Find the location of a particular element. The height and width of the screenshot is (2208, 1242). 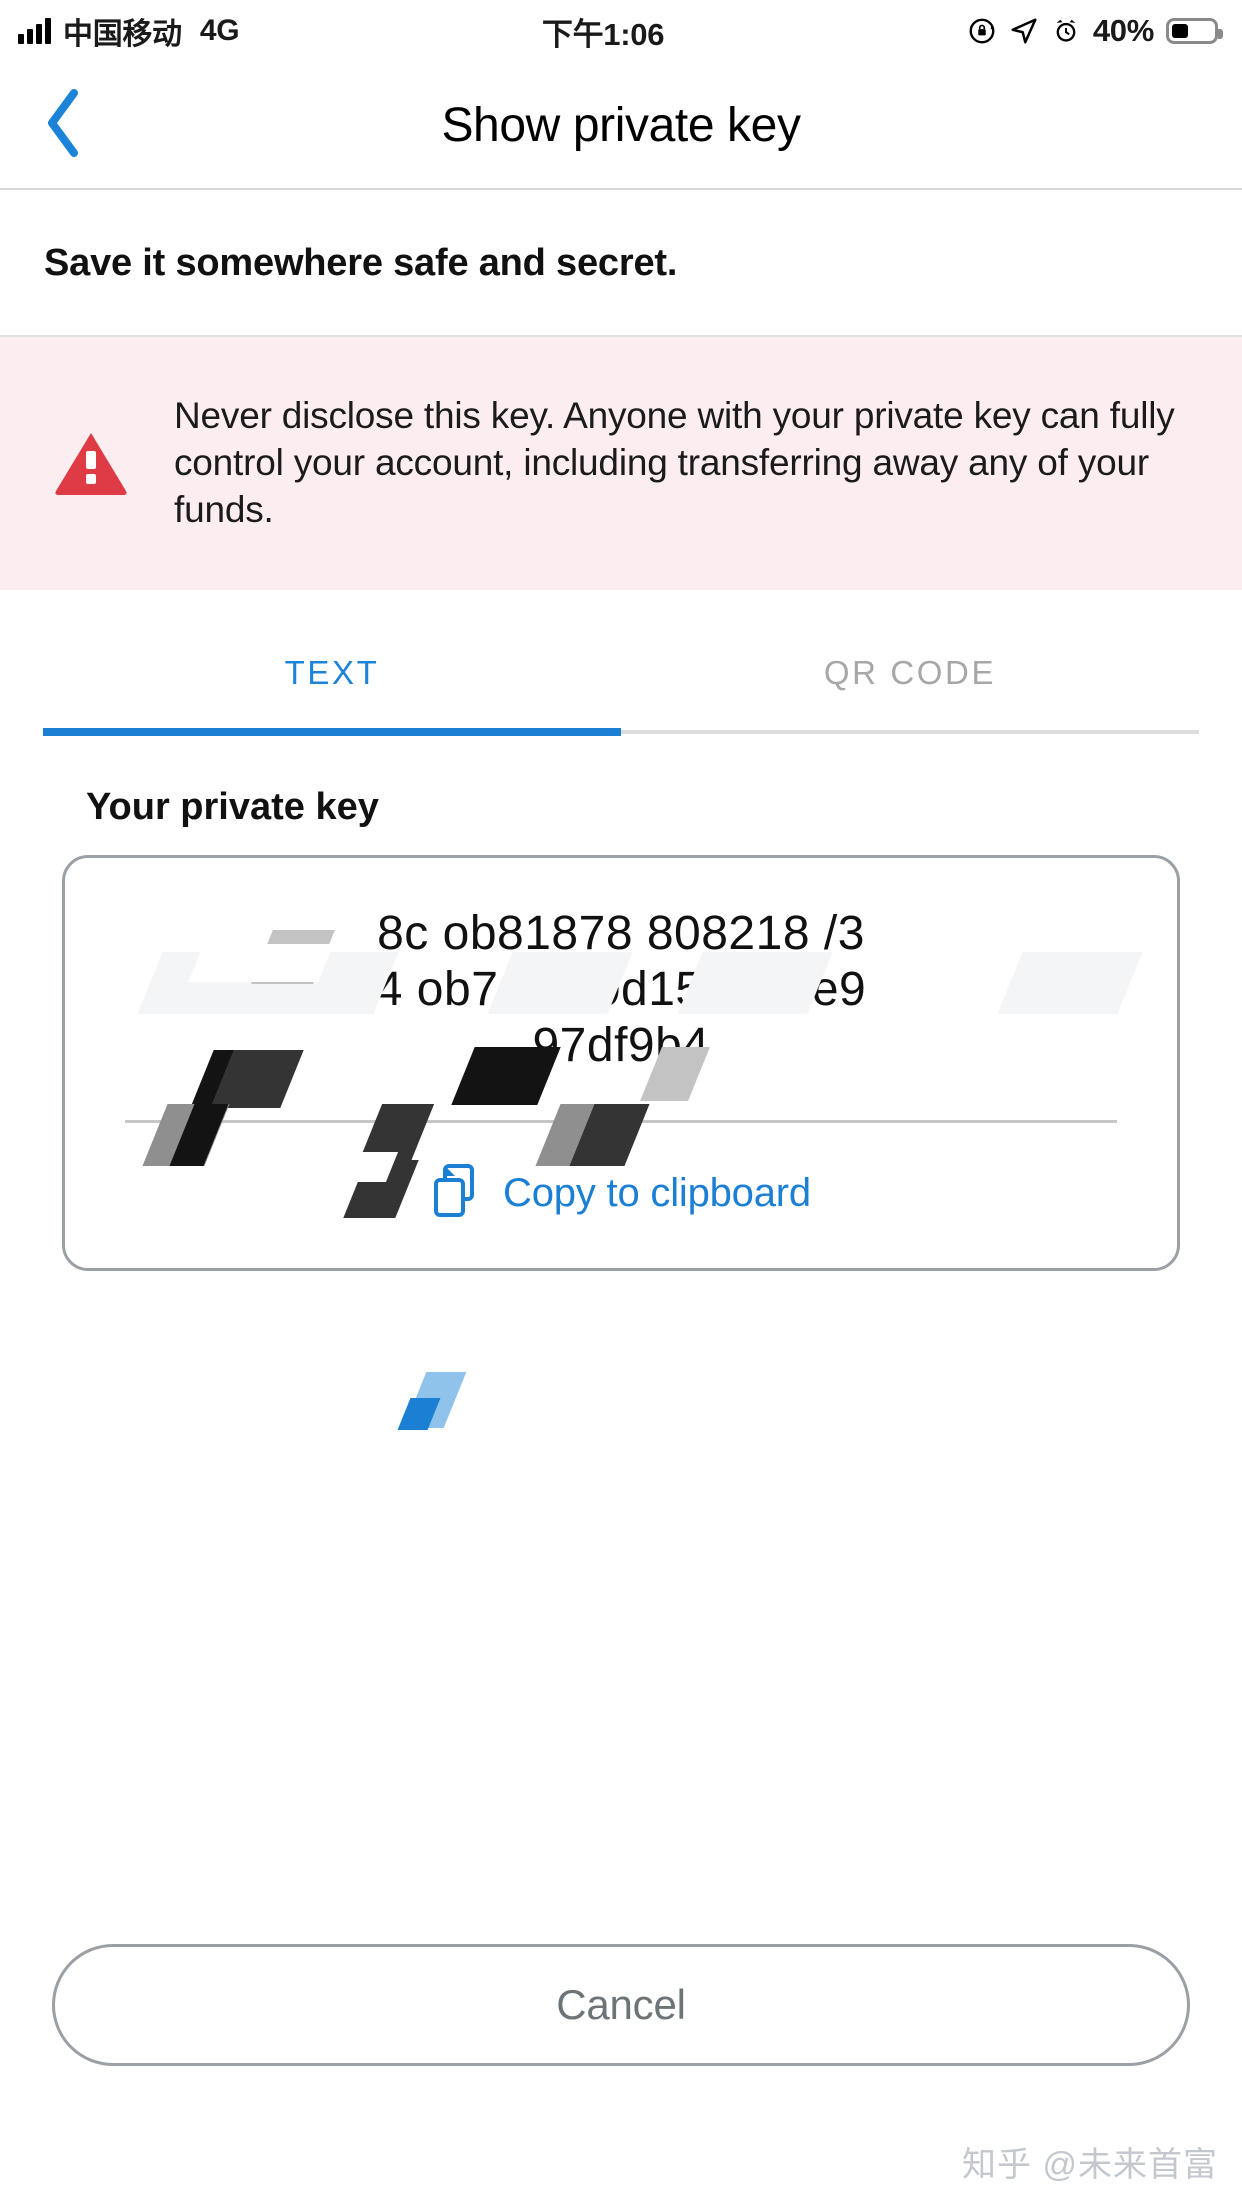

private-key-label-row: Your private key is located at coordinates (621, 781).